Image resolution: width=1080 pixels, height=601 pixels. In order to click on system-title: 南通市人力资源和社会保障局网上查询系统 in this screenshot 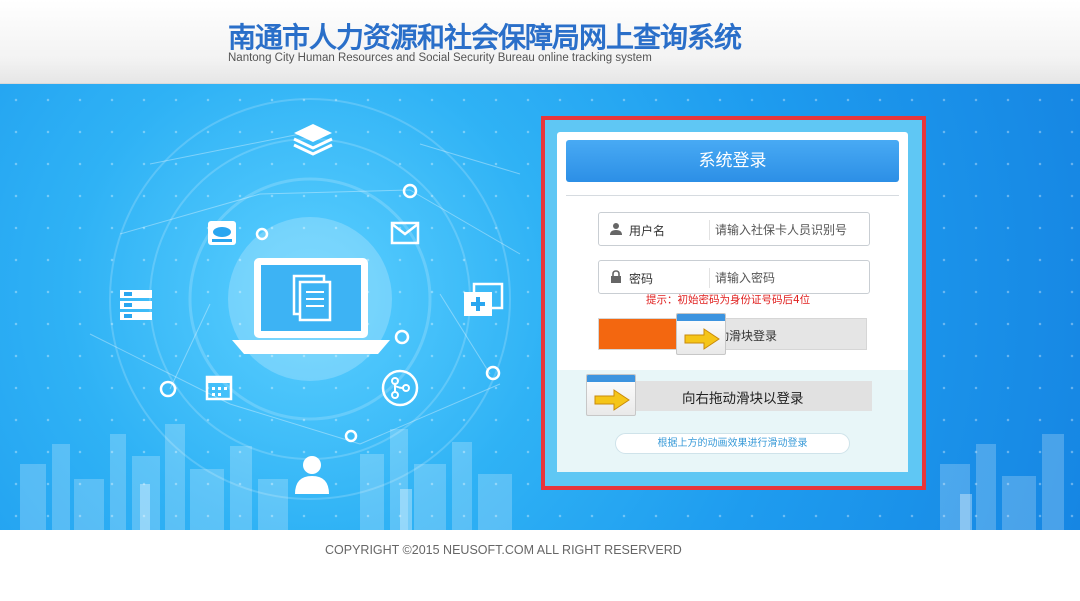, I will do `click(485, 37)`.